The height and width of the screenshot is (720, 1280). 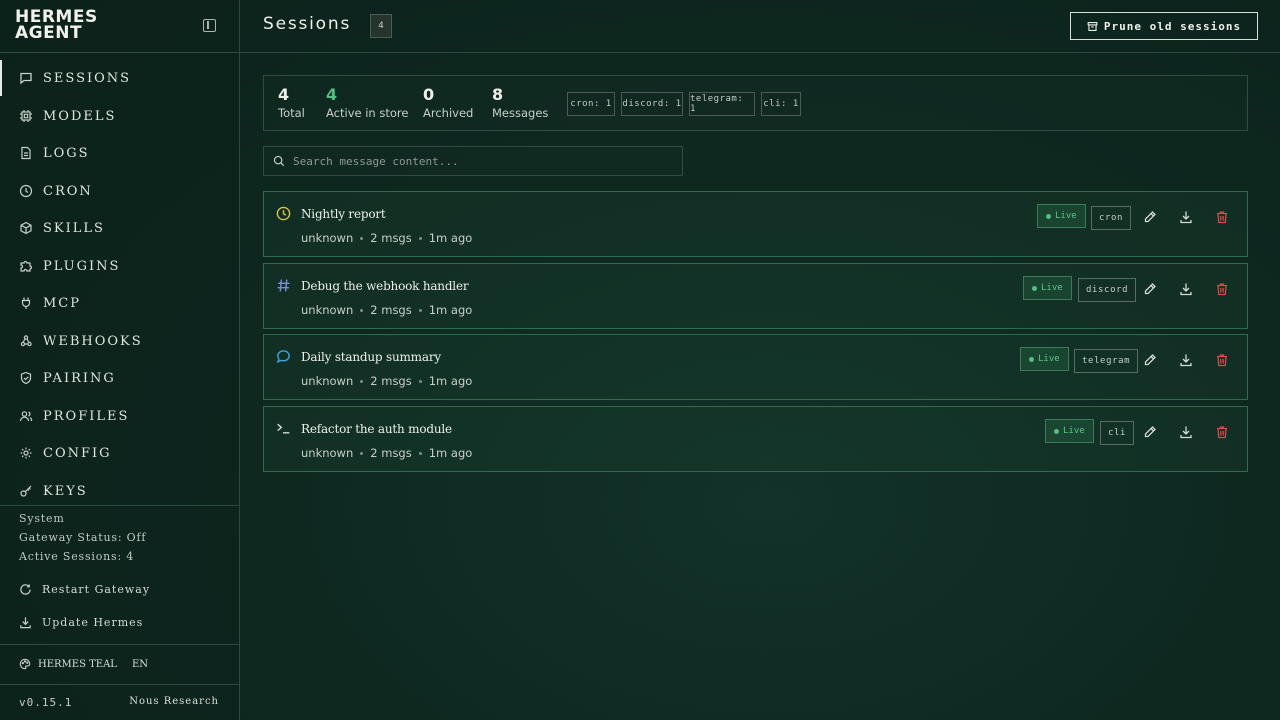 What do you see at coordinates (1172, 26) in the screenshot?
I see `prune-sessions-label: Prune old sessions` at bounding box center [1172, 26].